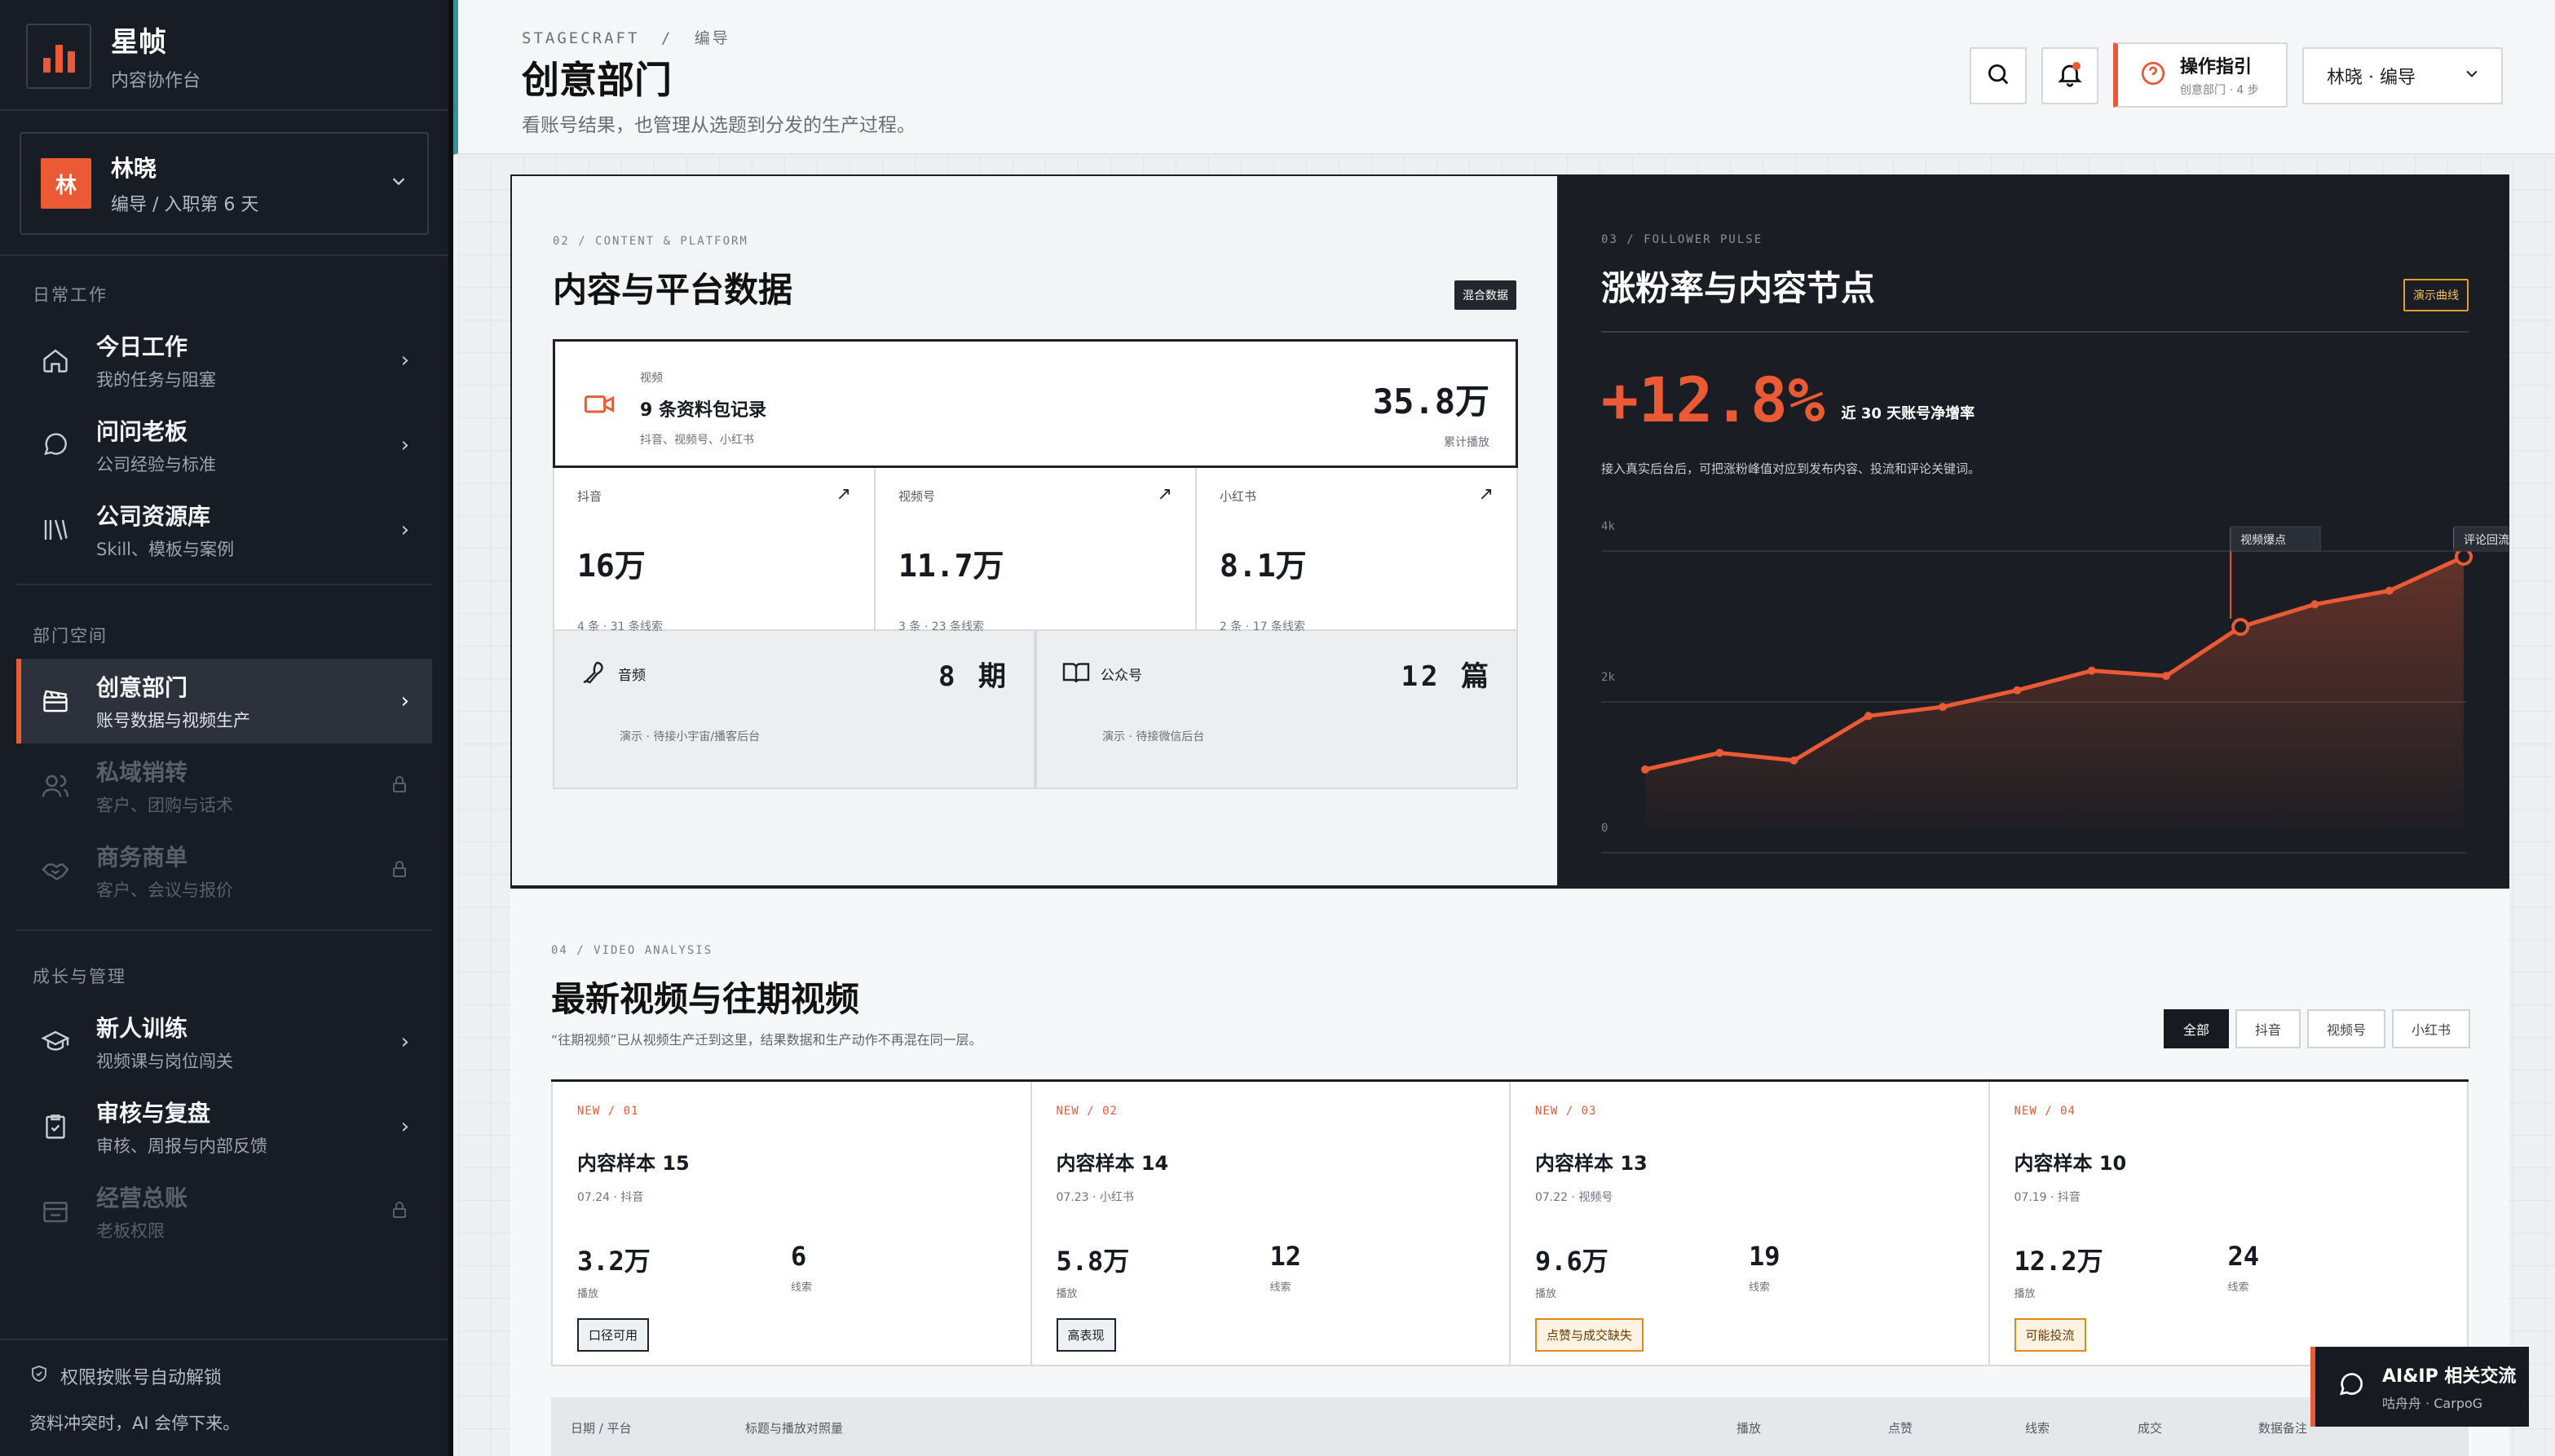 This screenshot has width=2555, height=1456. I want to click on annotation-label: 评论回流, so click(2486, 541).